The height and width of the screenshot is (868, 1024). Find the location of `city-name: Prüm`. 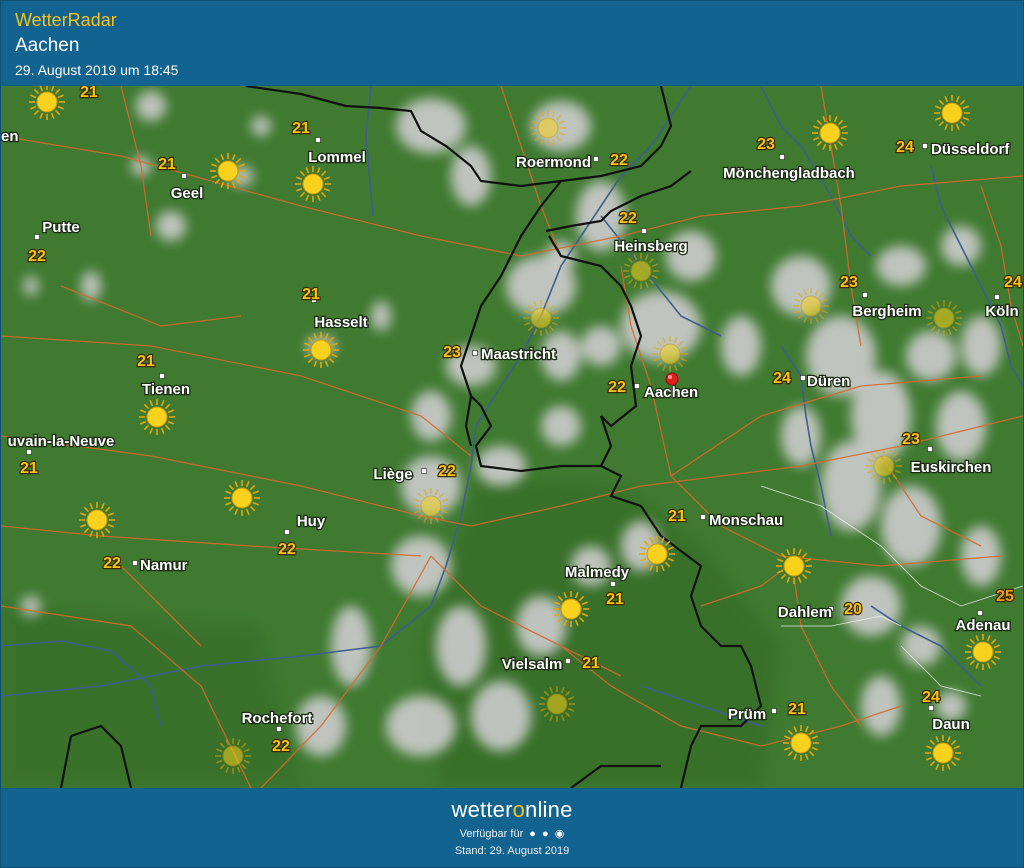

city-name: Prüm is located at coordinates (747, 714).